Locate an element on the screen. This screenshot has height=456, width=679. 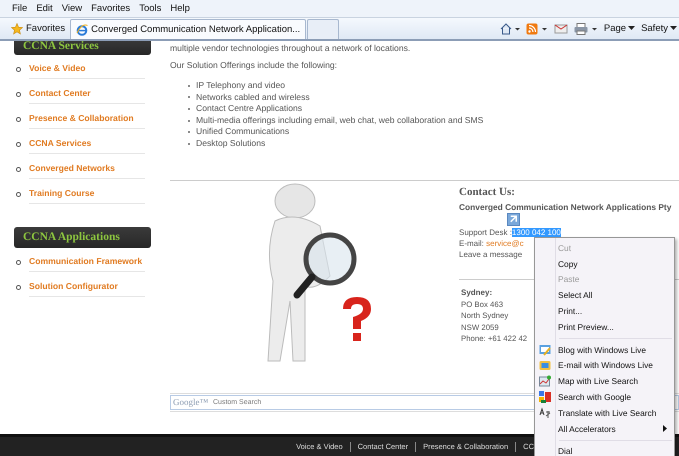
home-button is located at coordinates (510, 28).